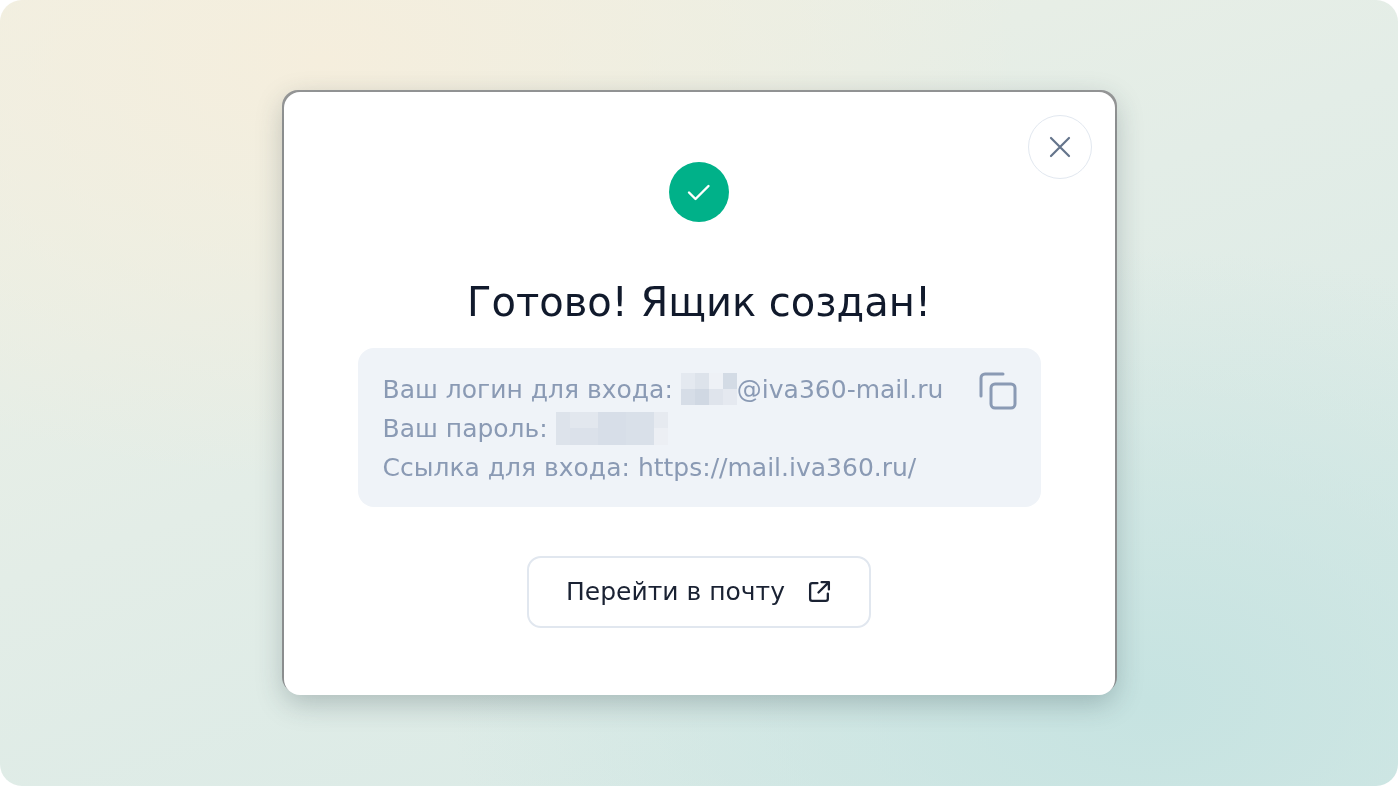 The width and height of the screenshot is (1398, 786). I want to click on credential-value: https://mail.iva360.ru/, so click(777, 467).